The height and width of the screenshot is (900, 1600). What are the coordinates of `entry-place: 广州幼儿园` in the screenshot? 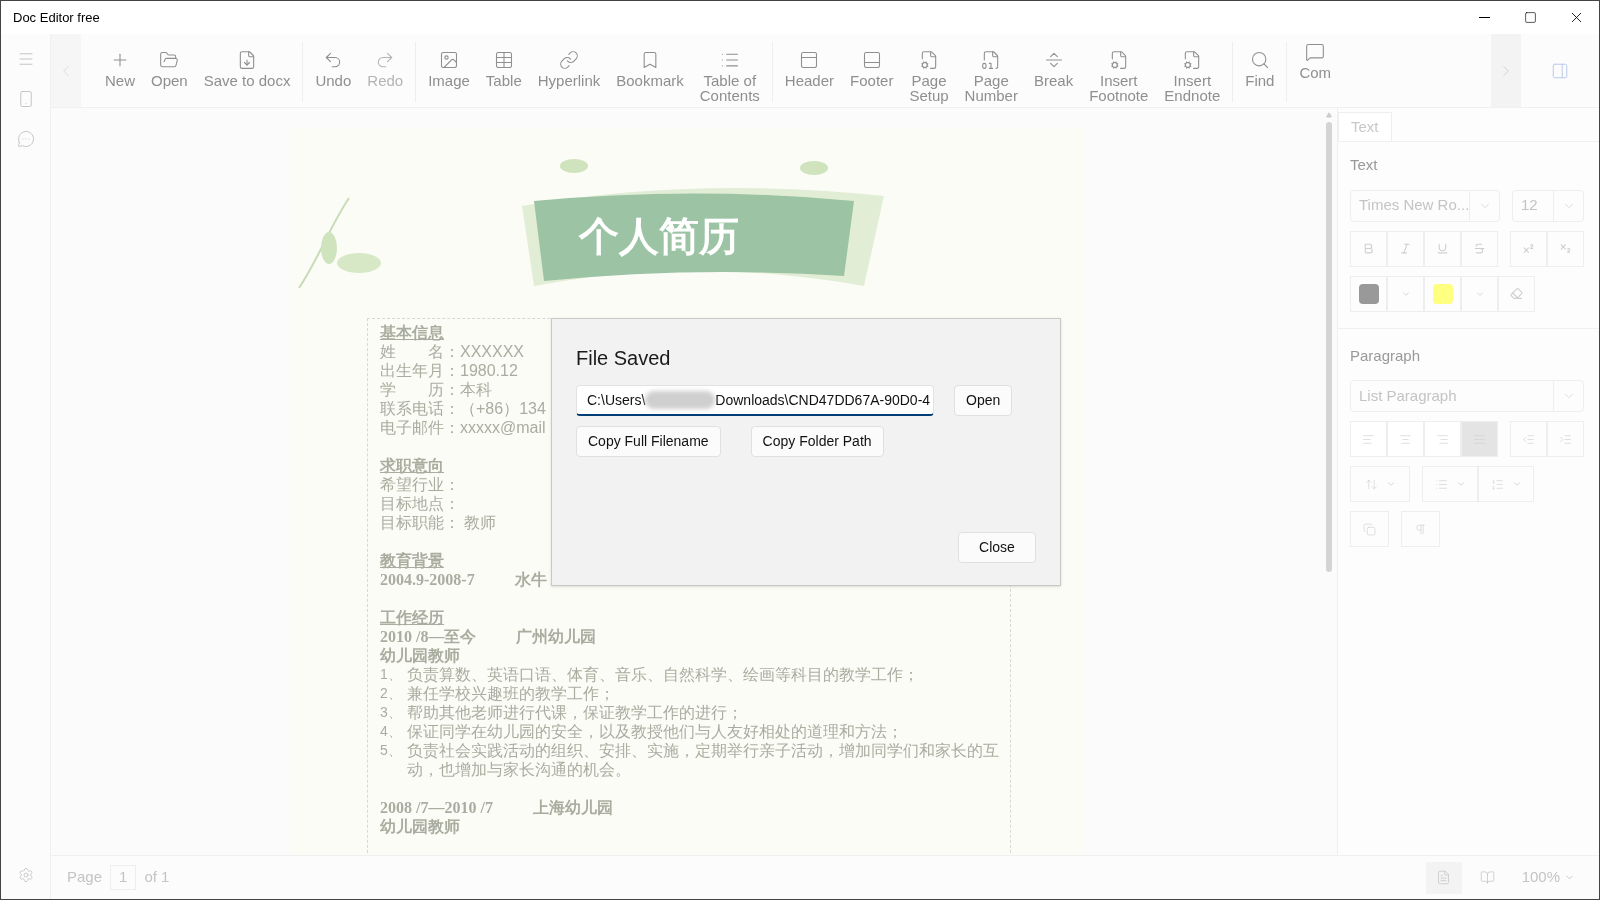 It's located at (556, 636).